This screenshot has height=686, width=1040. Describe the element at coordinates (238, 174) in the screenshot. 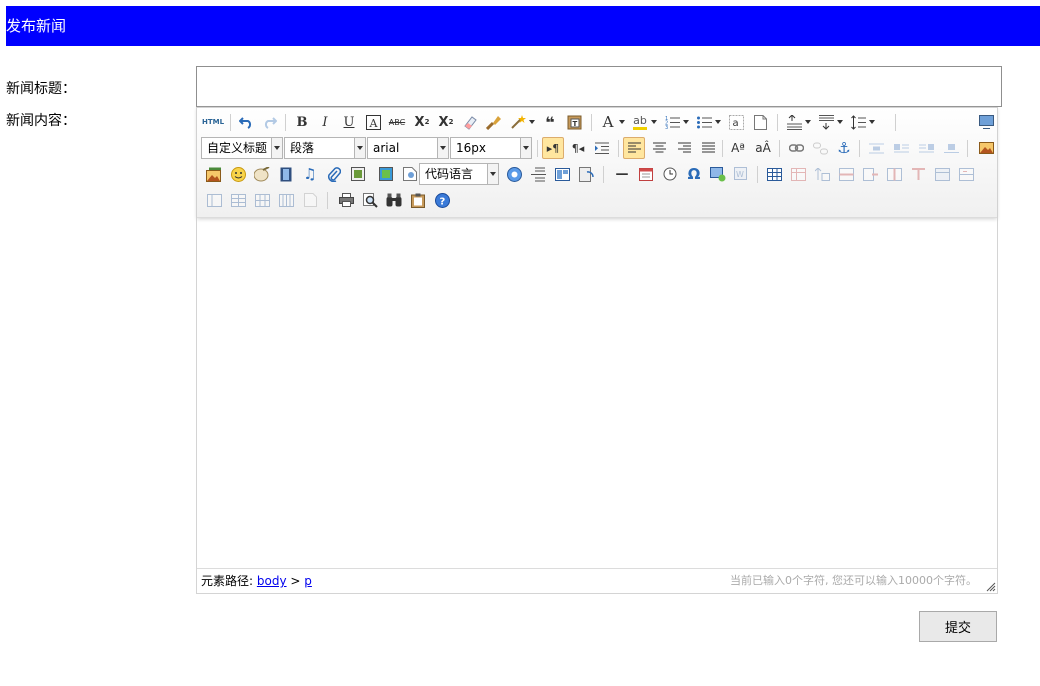

I see `emotion-icon` at that location.